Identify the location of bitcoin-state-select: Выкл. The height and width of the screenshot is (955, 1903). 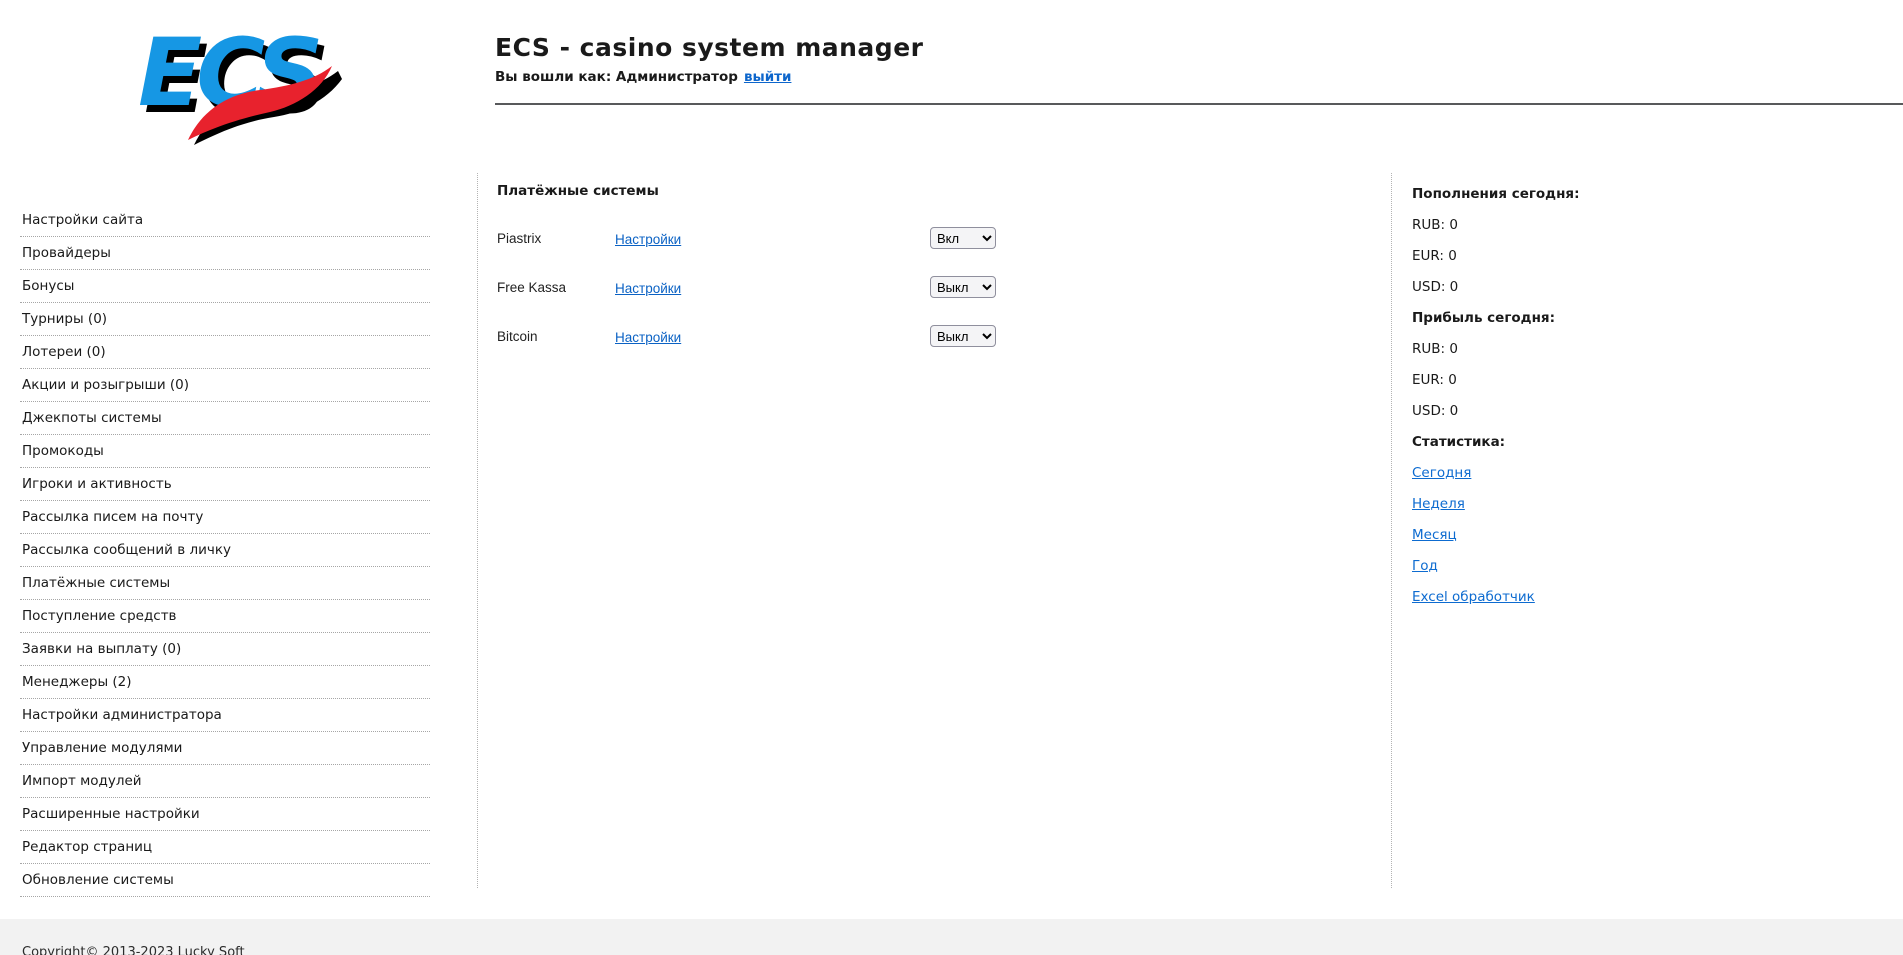
(963, 336).